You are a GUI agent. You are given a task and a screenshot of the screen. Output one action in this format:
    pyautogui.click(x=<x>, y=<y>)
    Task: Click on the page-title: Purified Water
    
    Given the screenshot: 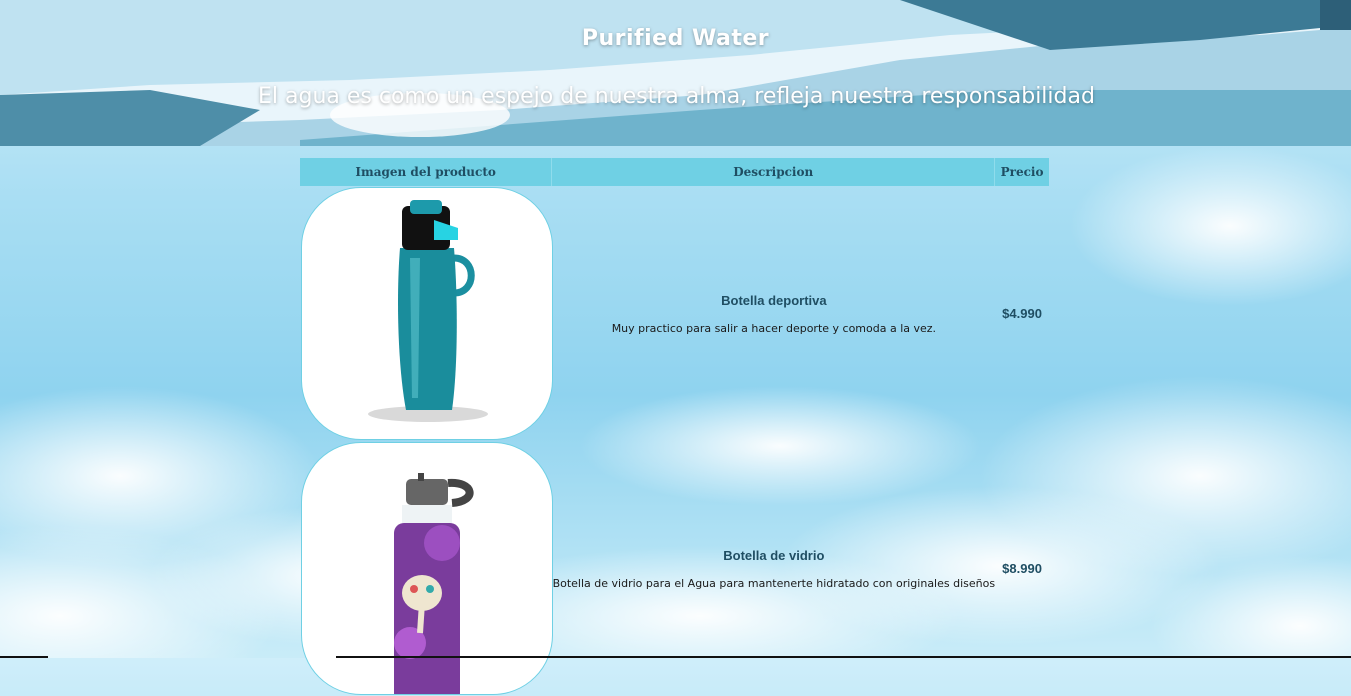 What is the action you would take?
    pyautogui.click(x=675, y=38)
    